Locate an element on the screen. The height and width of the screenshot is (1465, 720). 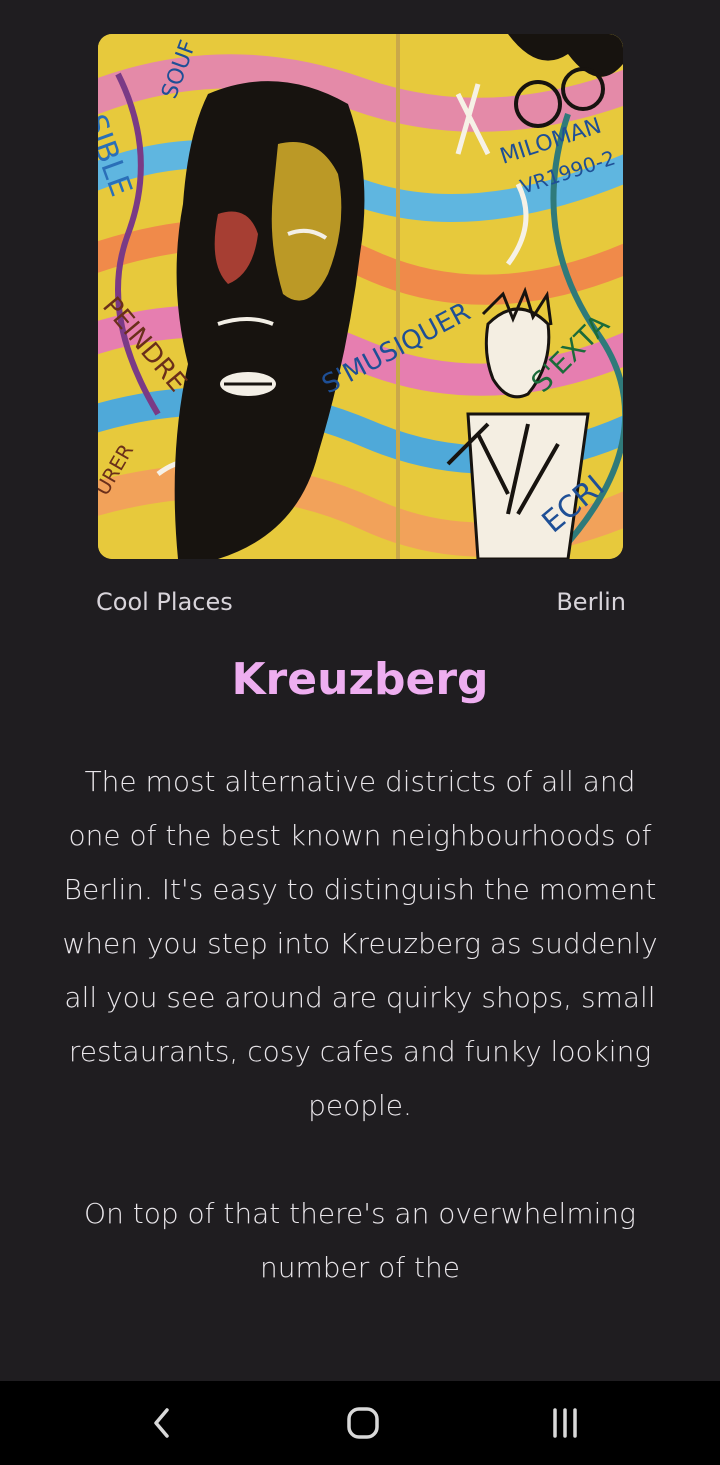
home-rounded-square-icon is located at coordinates (363, 1423).